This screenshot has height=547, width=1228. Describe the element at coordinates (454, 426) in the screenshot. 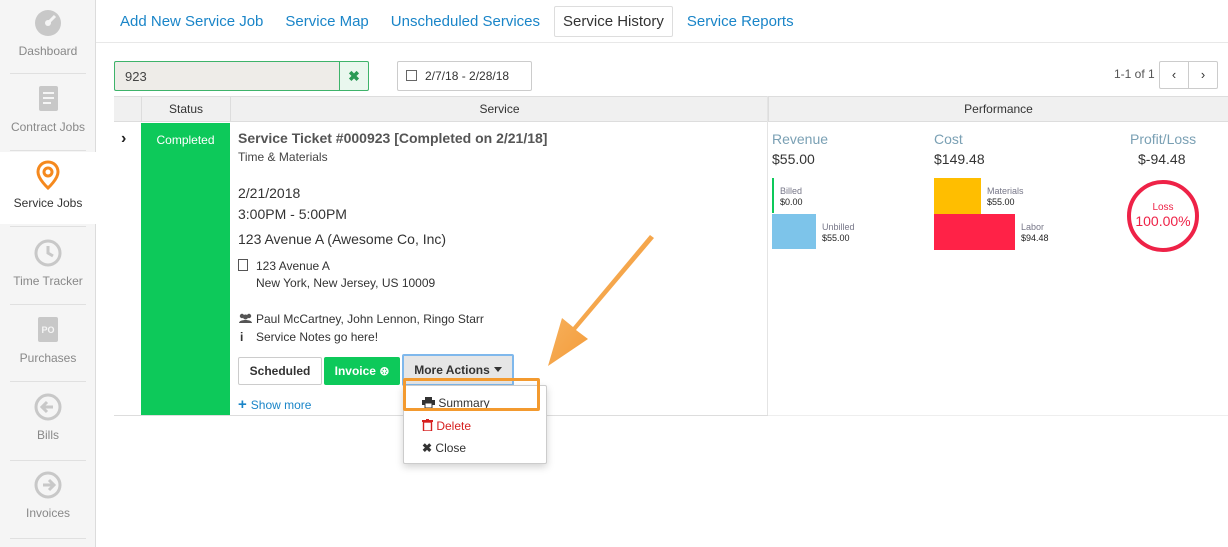

I see `menu-item-label: Delete` at that location.